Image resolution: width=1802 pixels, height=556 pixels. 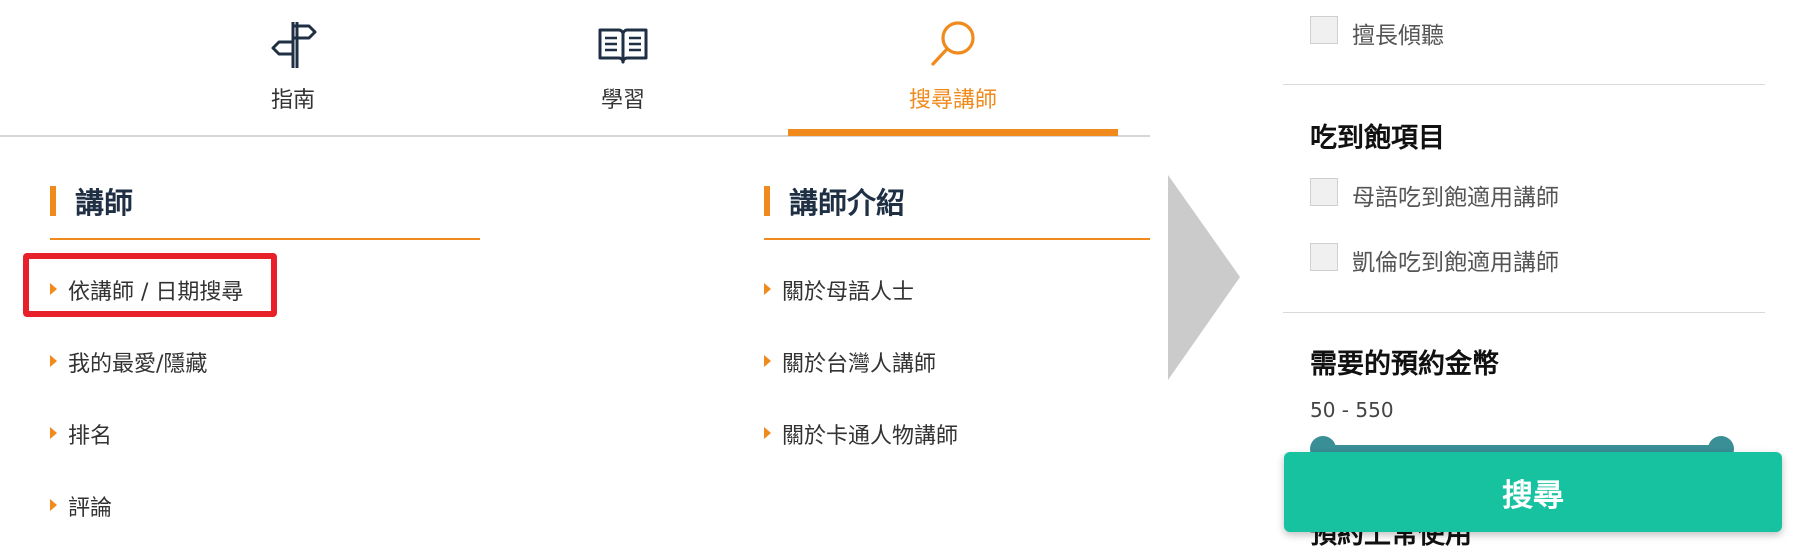 What do you see at coordinates (1533, 492) in the screenshot?
I see `search-button: 搜尋` at bounding box center [1533, 492].